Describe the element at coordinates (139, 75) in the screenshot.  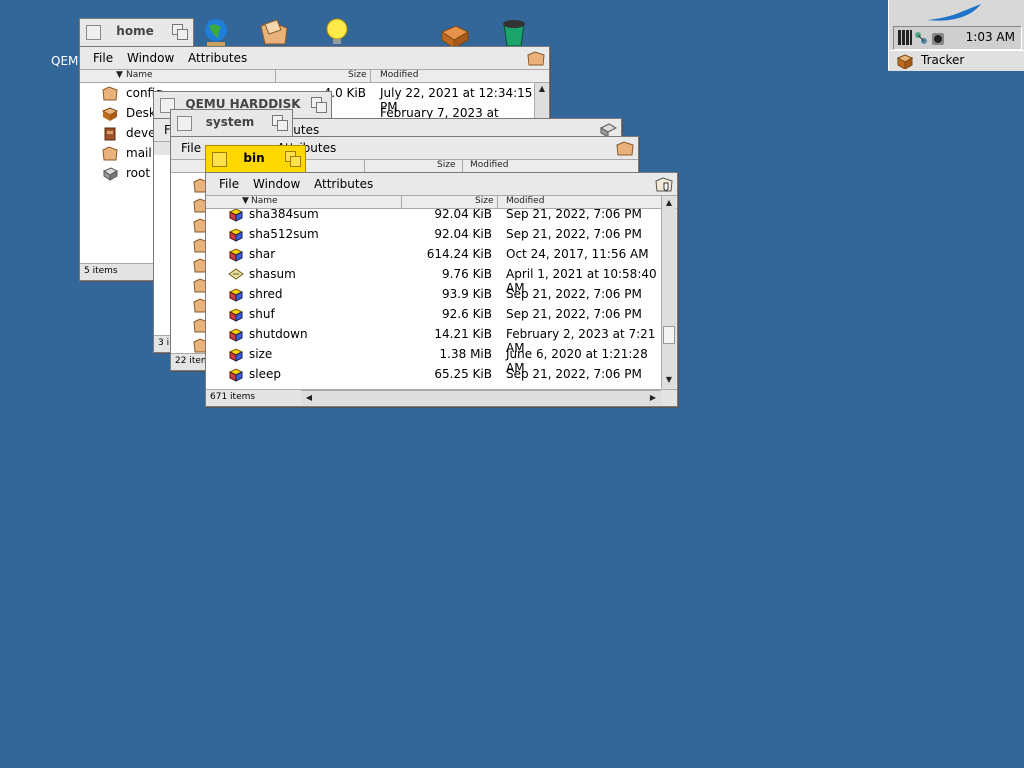
I see `home-col-name: Name` at that location.